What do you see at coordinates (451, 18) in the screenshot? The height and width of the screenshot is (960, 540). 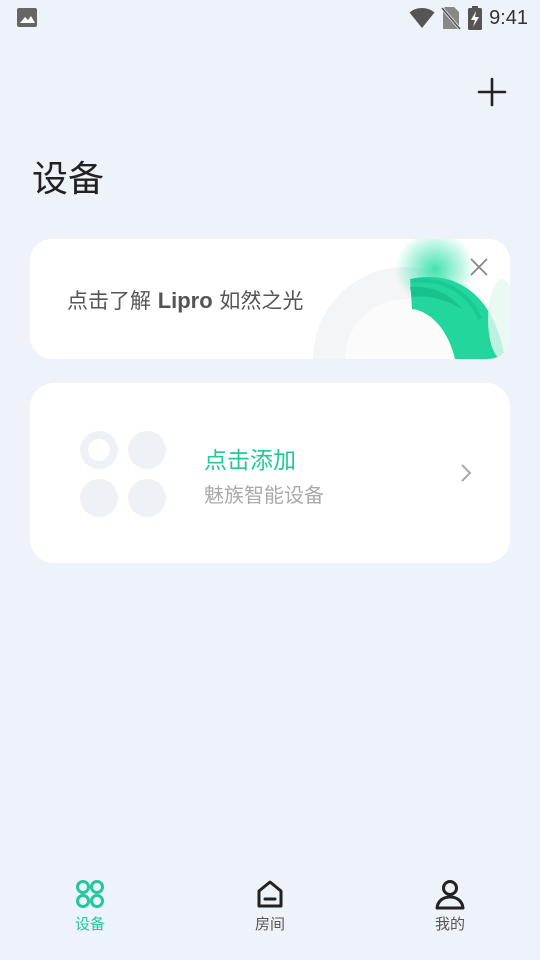 I see `no-sim-icon` at bounding box center [451, 18].